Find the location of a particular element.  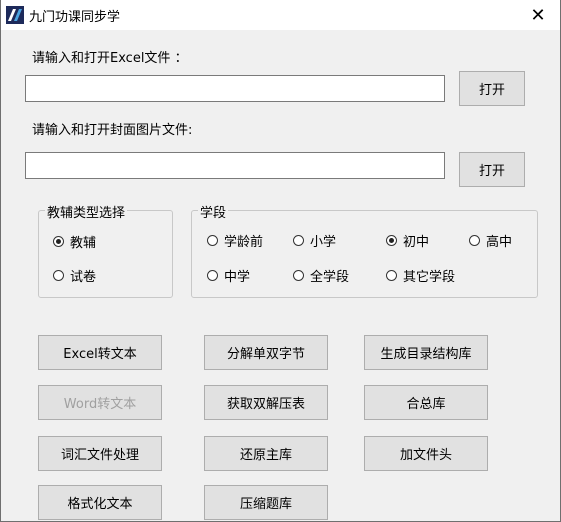

radio-stage-junior: 初中 is located at coordinates (407, 240).